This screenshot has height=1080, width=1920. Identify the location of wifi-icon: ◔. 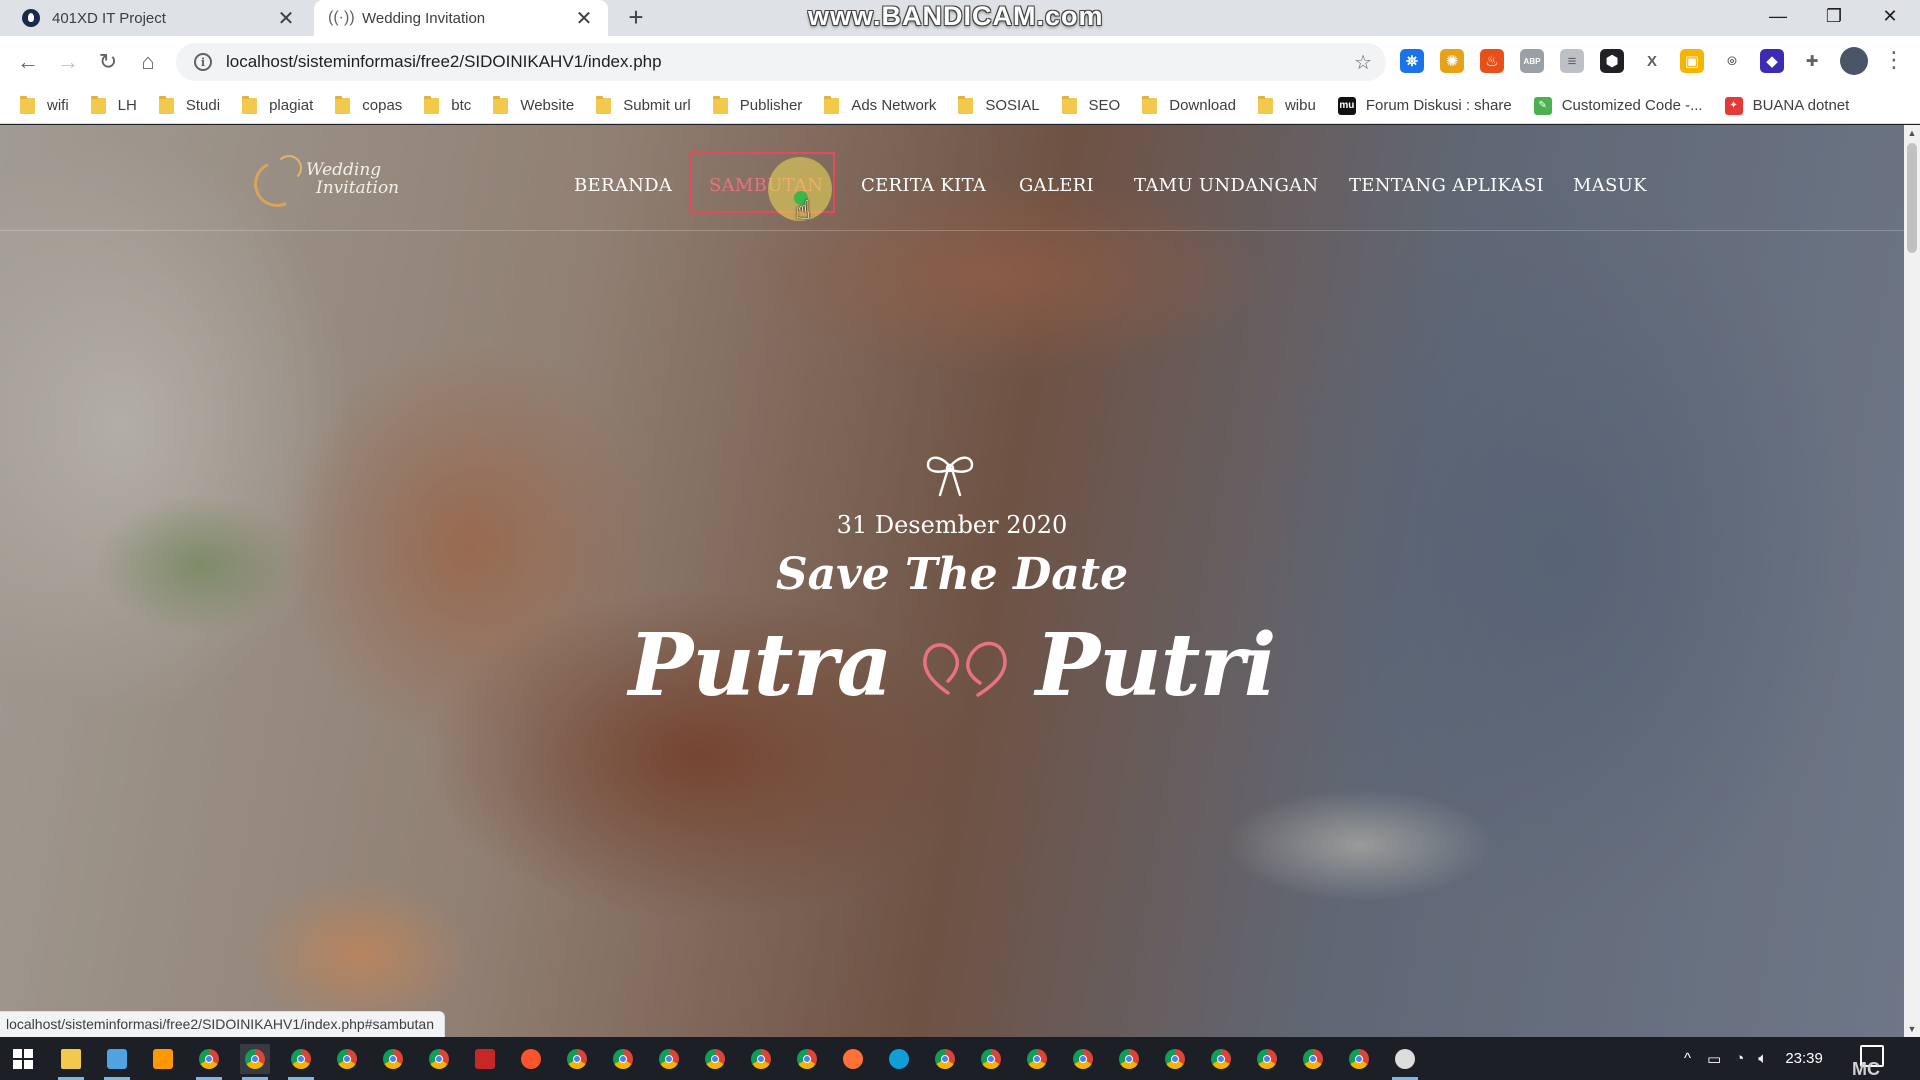
(1739, 1058).